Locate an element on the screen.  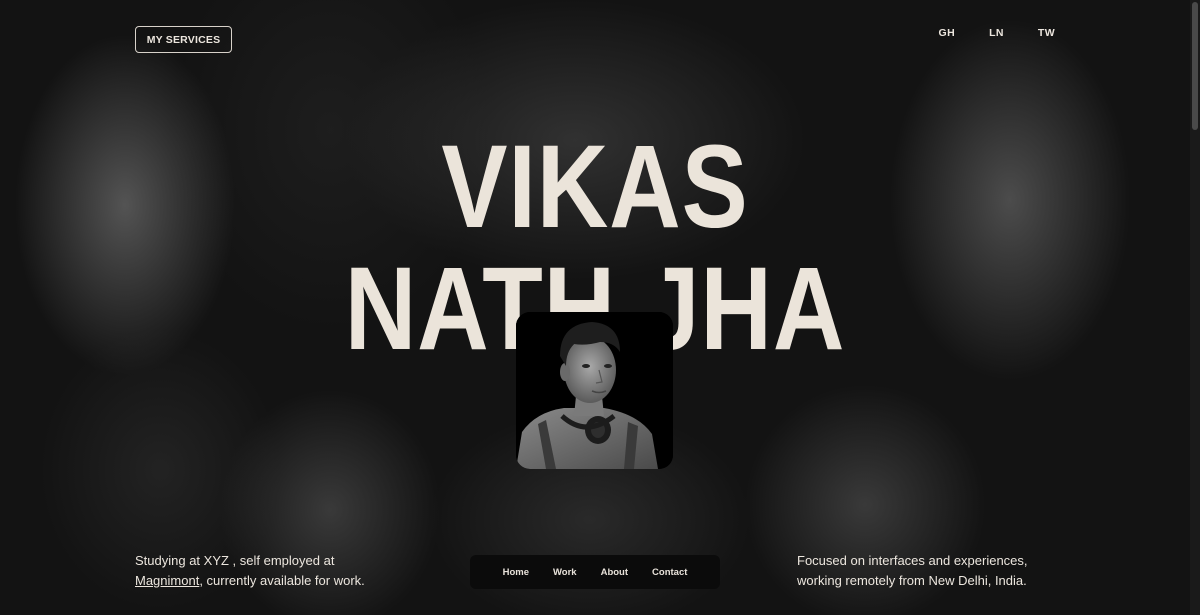
nav-contact: Contact is located at coordinates (669, 572).